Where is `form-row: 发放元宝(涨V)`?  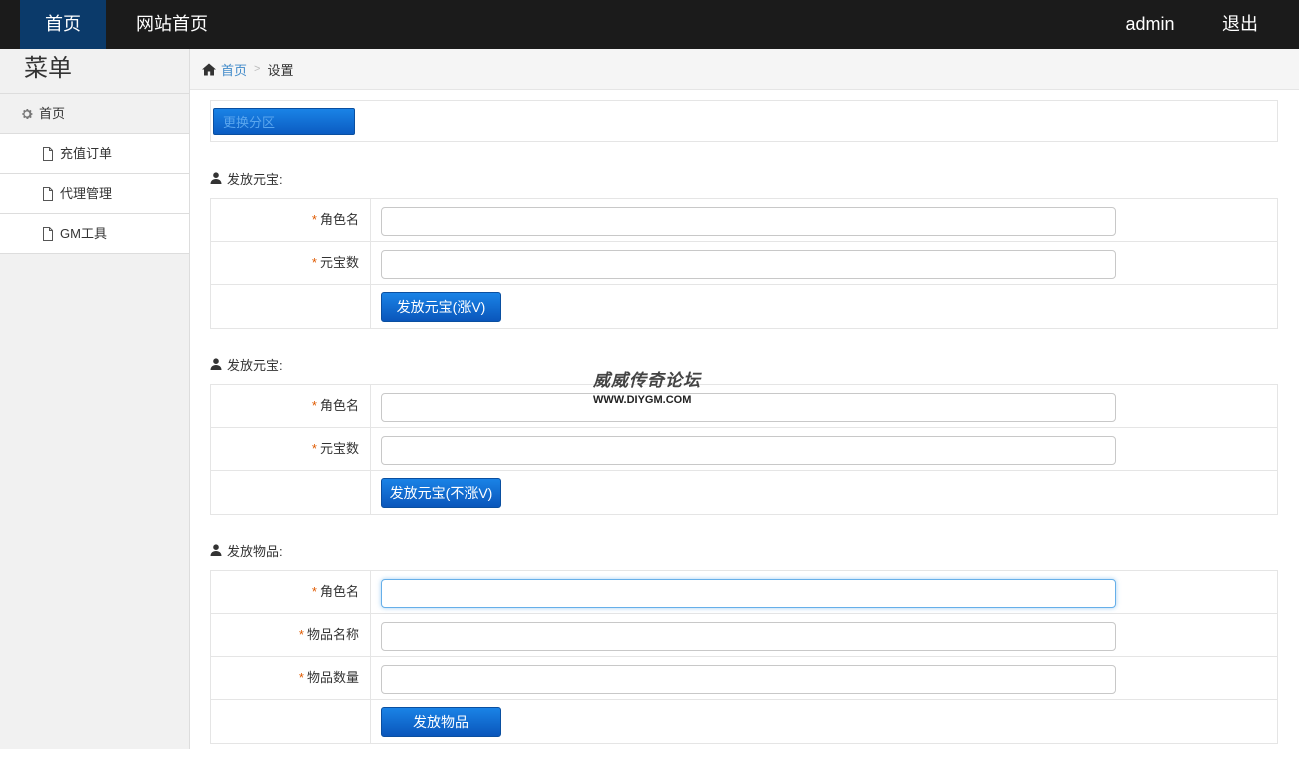
form-row: 发放元宝(涨V) is located at coordinates (744, 306).